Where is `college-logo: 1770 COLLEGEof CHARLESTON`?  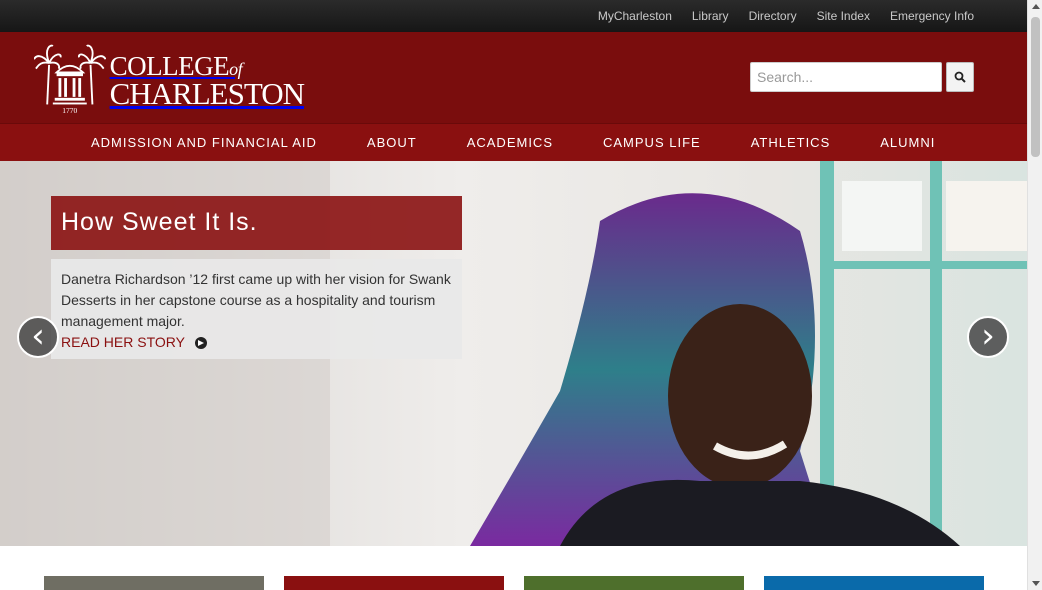
college-logo: 1770 COLLEGEof CHARLESTON is located at coordinates (169, 79).